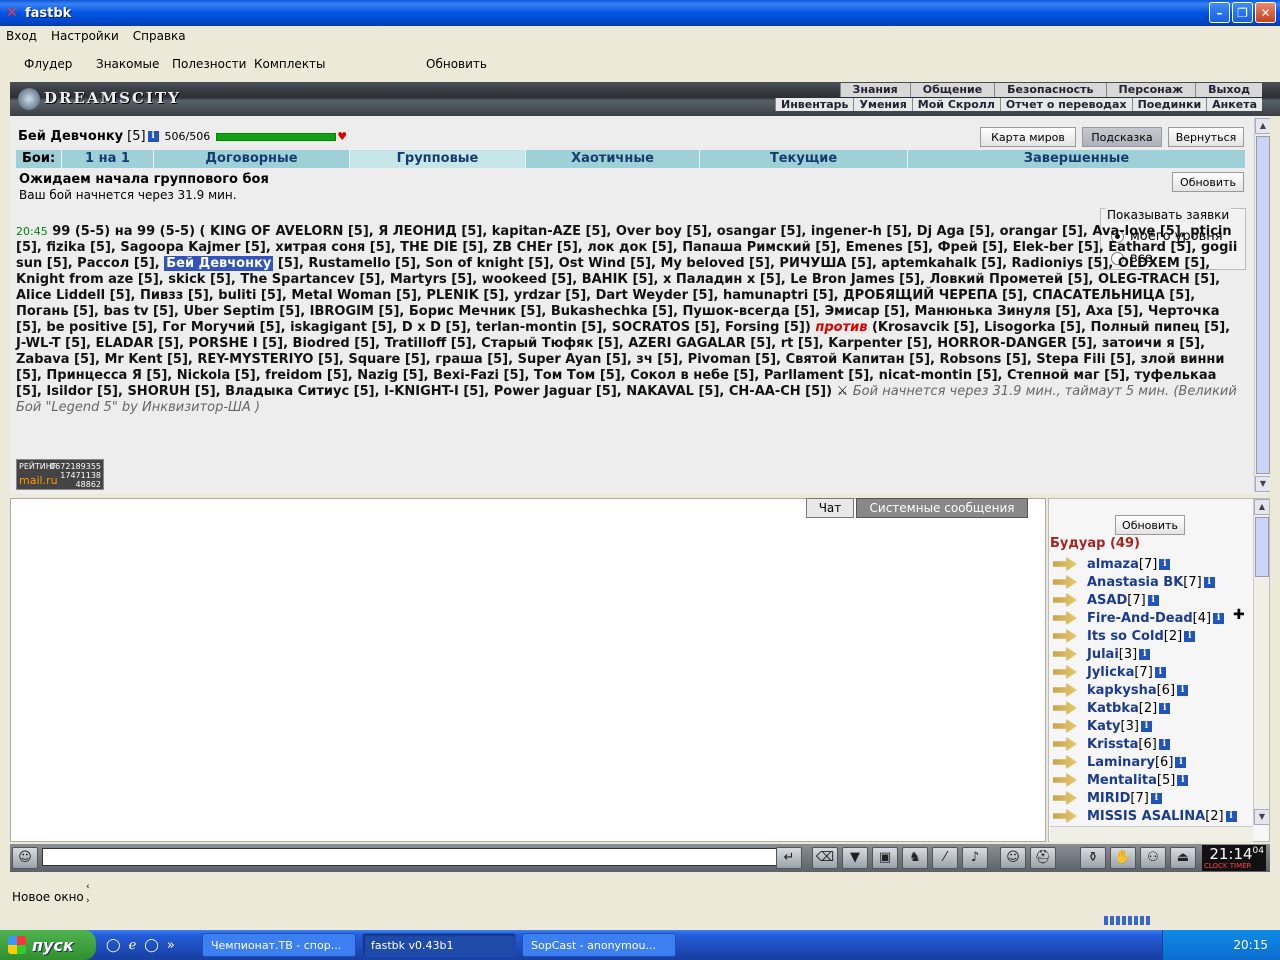 Image resolution: width=1280 pixels, height=960 pixels. Describe the element at coordinates (1122, 780) in the screenshot. I see `user-name: Mentalita` at that location.